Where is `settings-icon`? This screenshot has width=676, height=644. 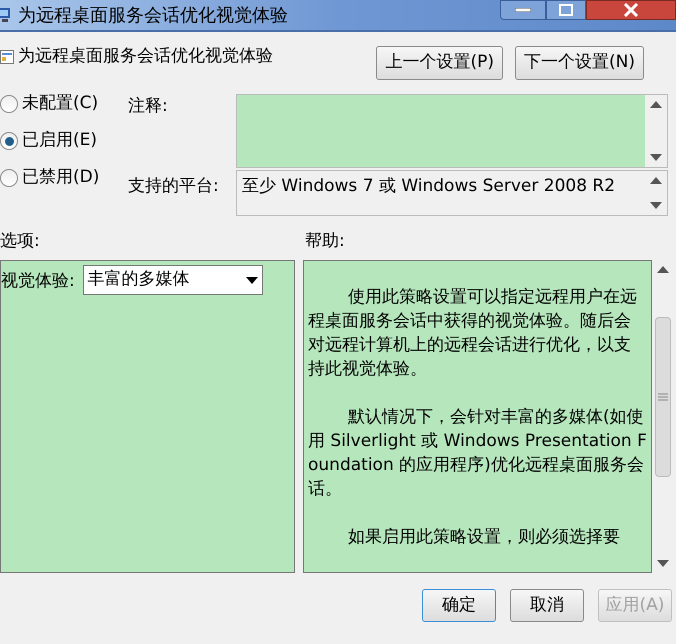 settings-icon is located at coordinates (7, 57).